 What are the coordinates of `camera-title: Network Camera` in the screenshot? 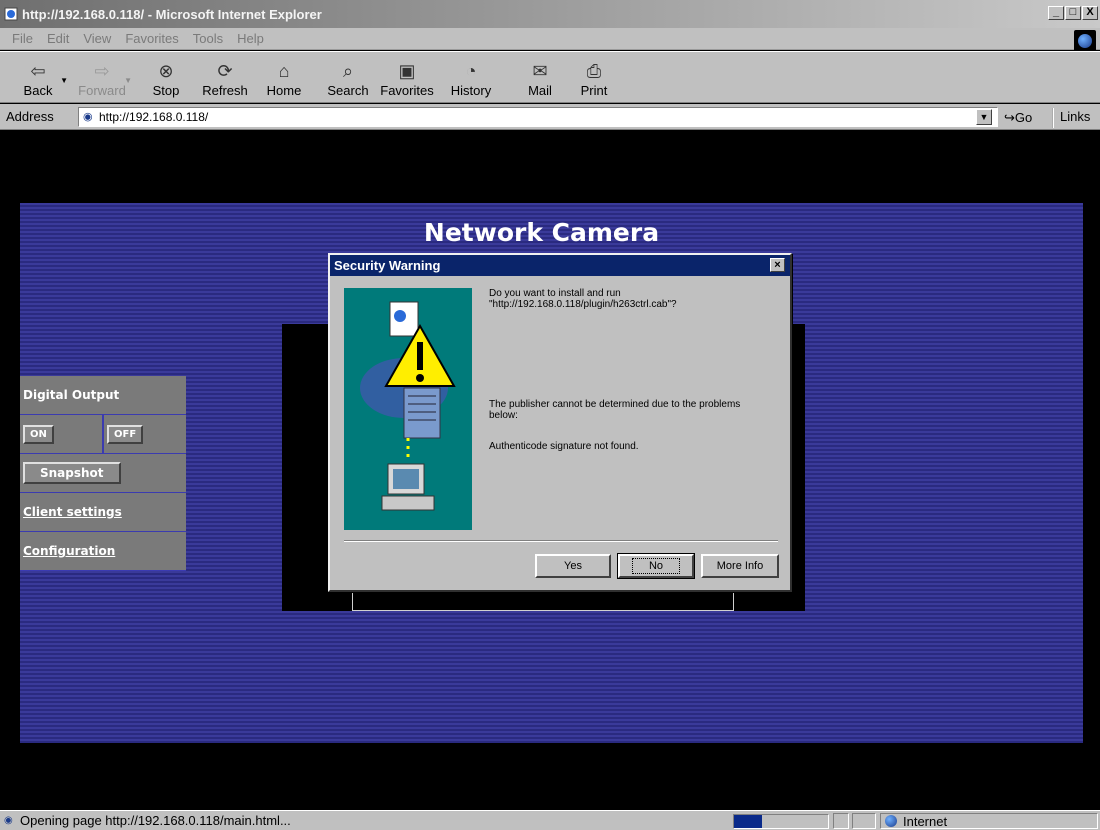 It's located at (541, 232).